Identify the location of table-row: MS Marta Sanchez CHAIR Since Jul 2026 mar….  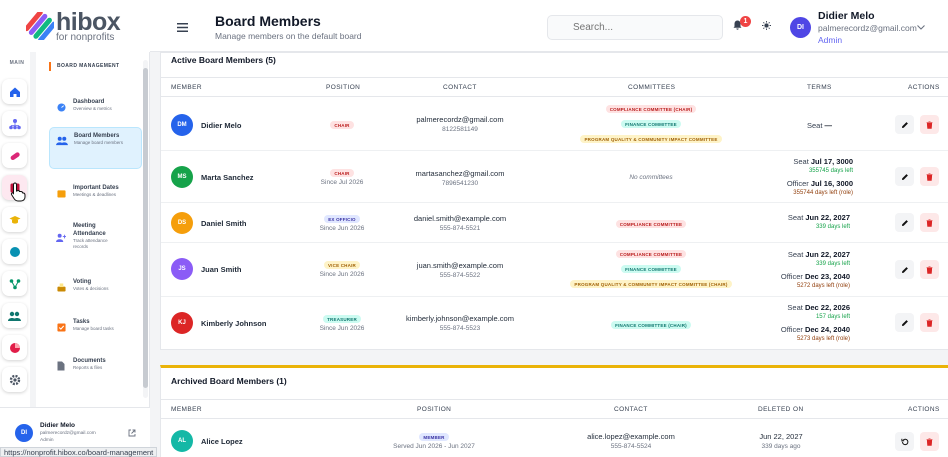
(554, 177).